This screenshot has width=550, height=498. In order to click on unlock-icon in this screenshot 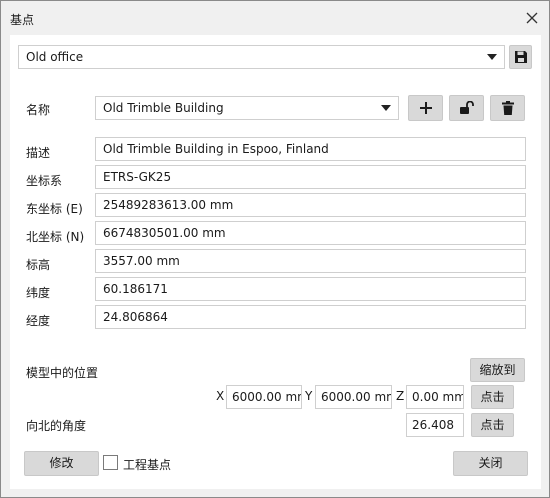, I will do `click(466, 107)`.